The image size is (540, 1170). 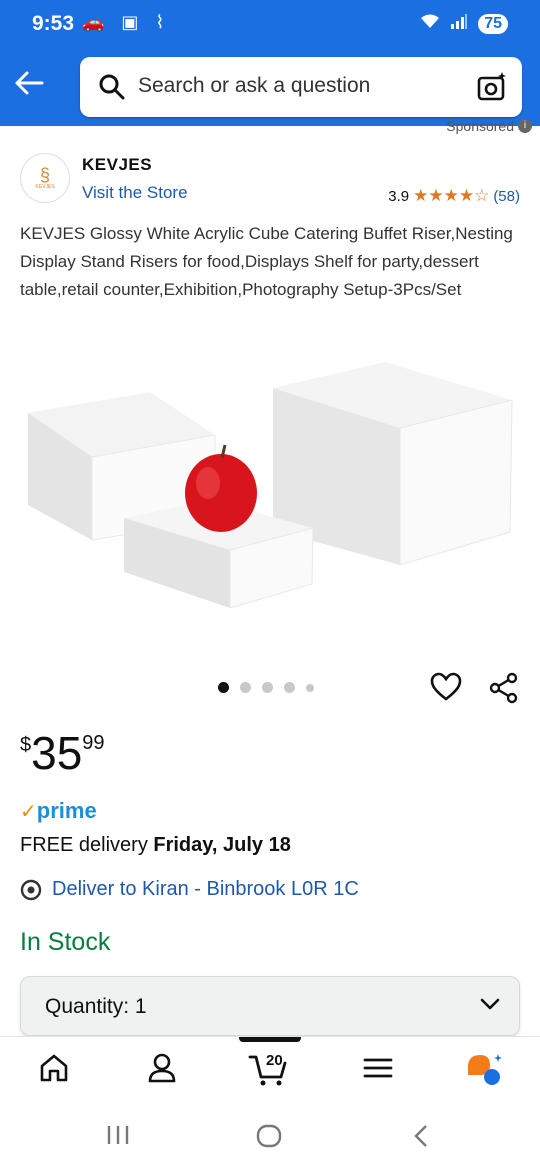 I want to click on prime-badge: ✓prime, so click(x=58, y=811).